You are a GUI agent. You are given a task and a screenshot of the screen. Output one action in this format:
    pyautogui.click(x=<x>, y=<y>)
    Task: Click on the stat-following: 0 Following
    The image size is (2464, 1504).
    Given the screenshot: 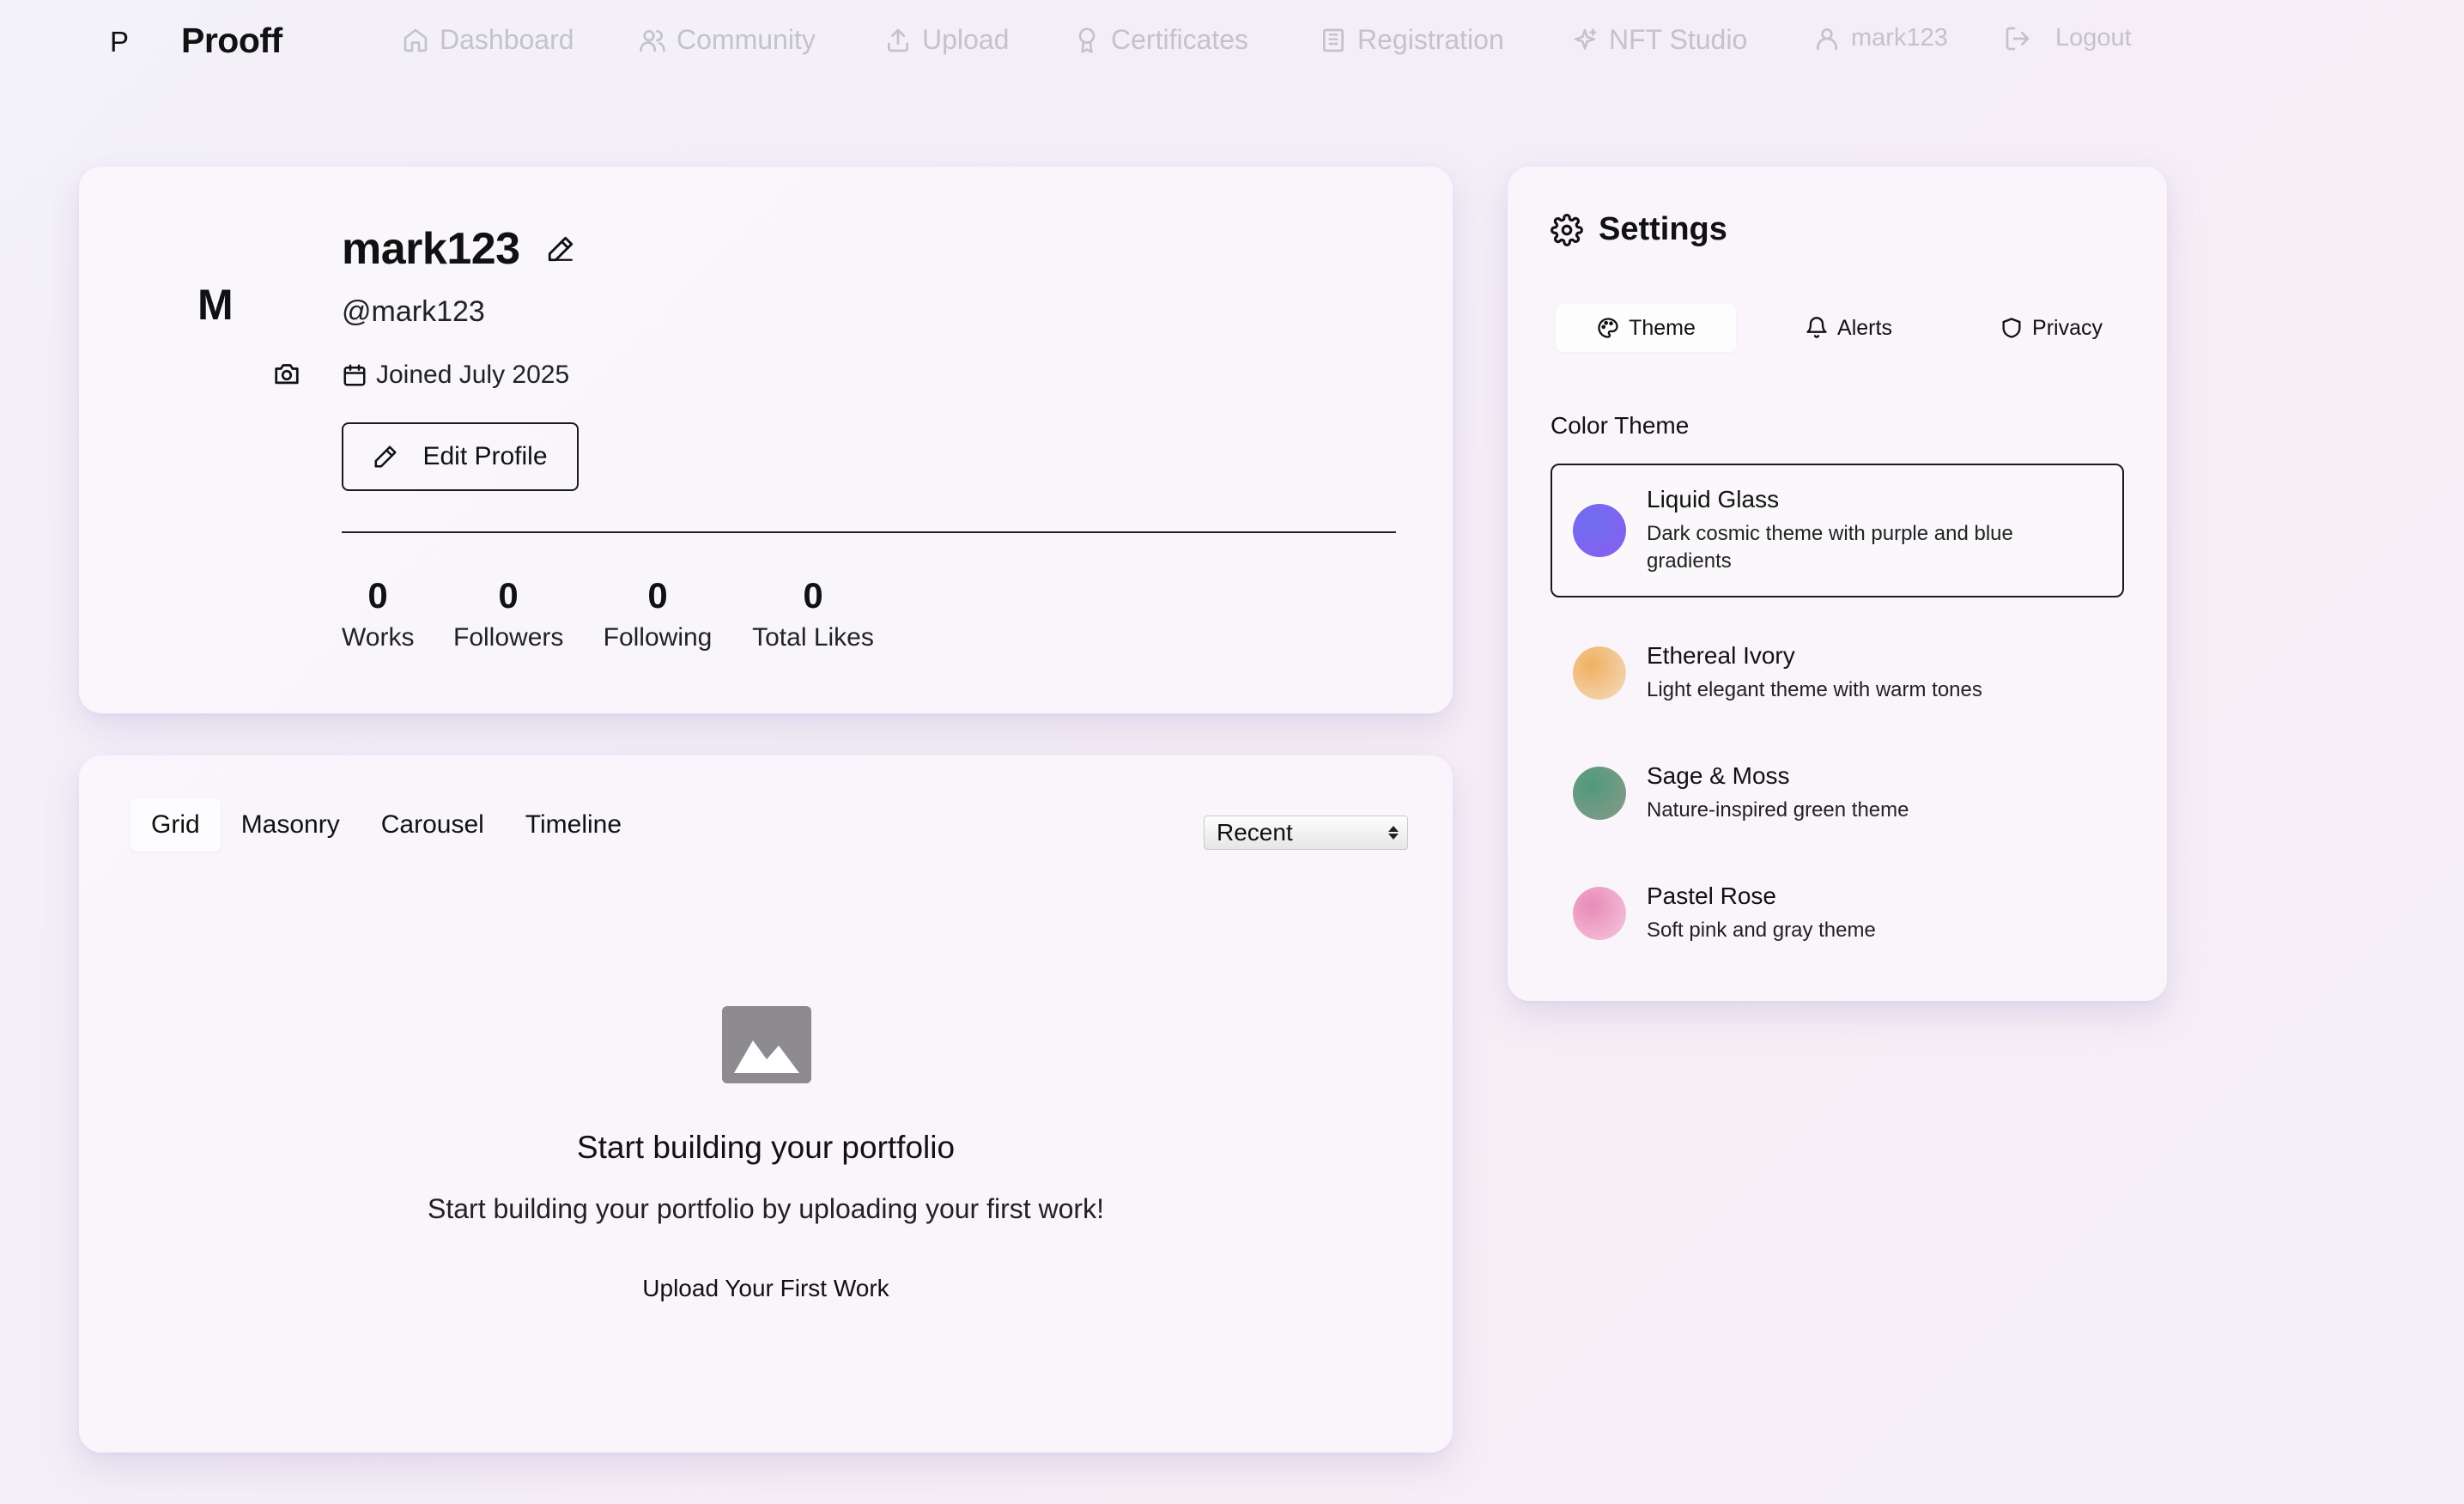 What is the action you would take?
    pyautogui.click(x=658, y=613)
    